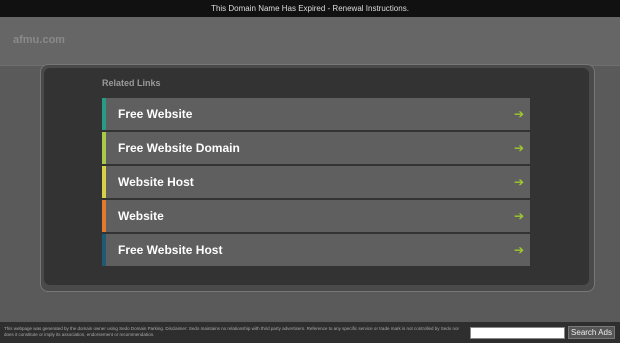  What do you see at coordinates (156, 182) in the screenshot?
I see `related-link-label: Website Host` at bounding box center [156, 182].